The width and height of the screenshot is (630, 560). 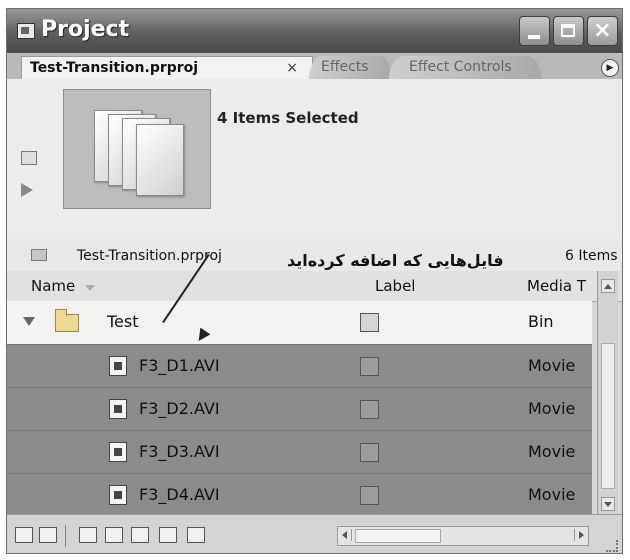 I want to click on window-title: Project, so click(x=85, y=29).